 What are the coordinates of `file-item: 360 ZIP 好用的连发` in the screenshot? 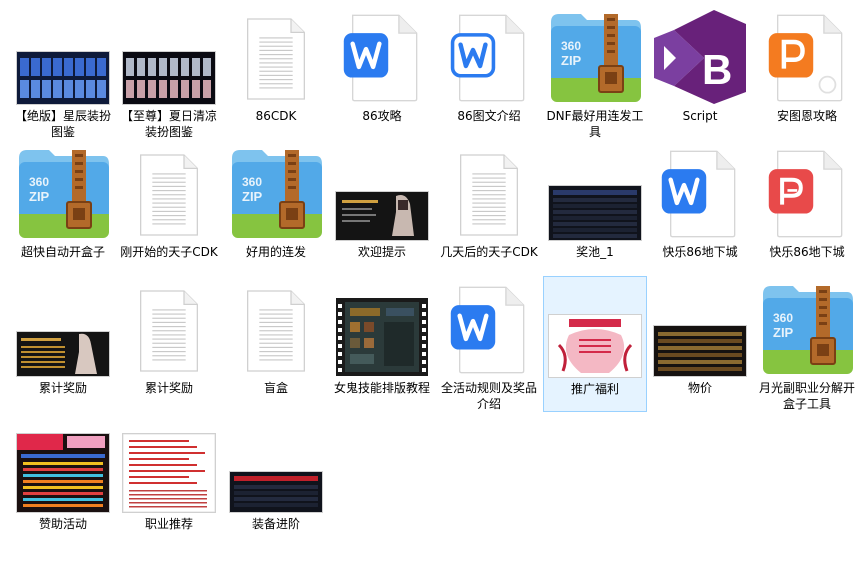 It's located at (276, 208).